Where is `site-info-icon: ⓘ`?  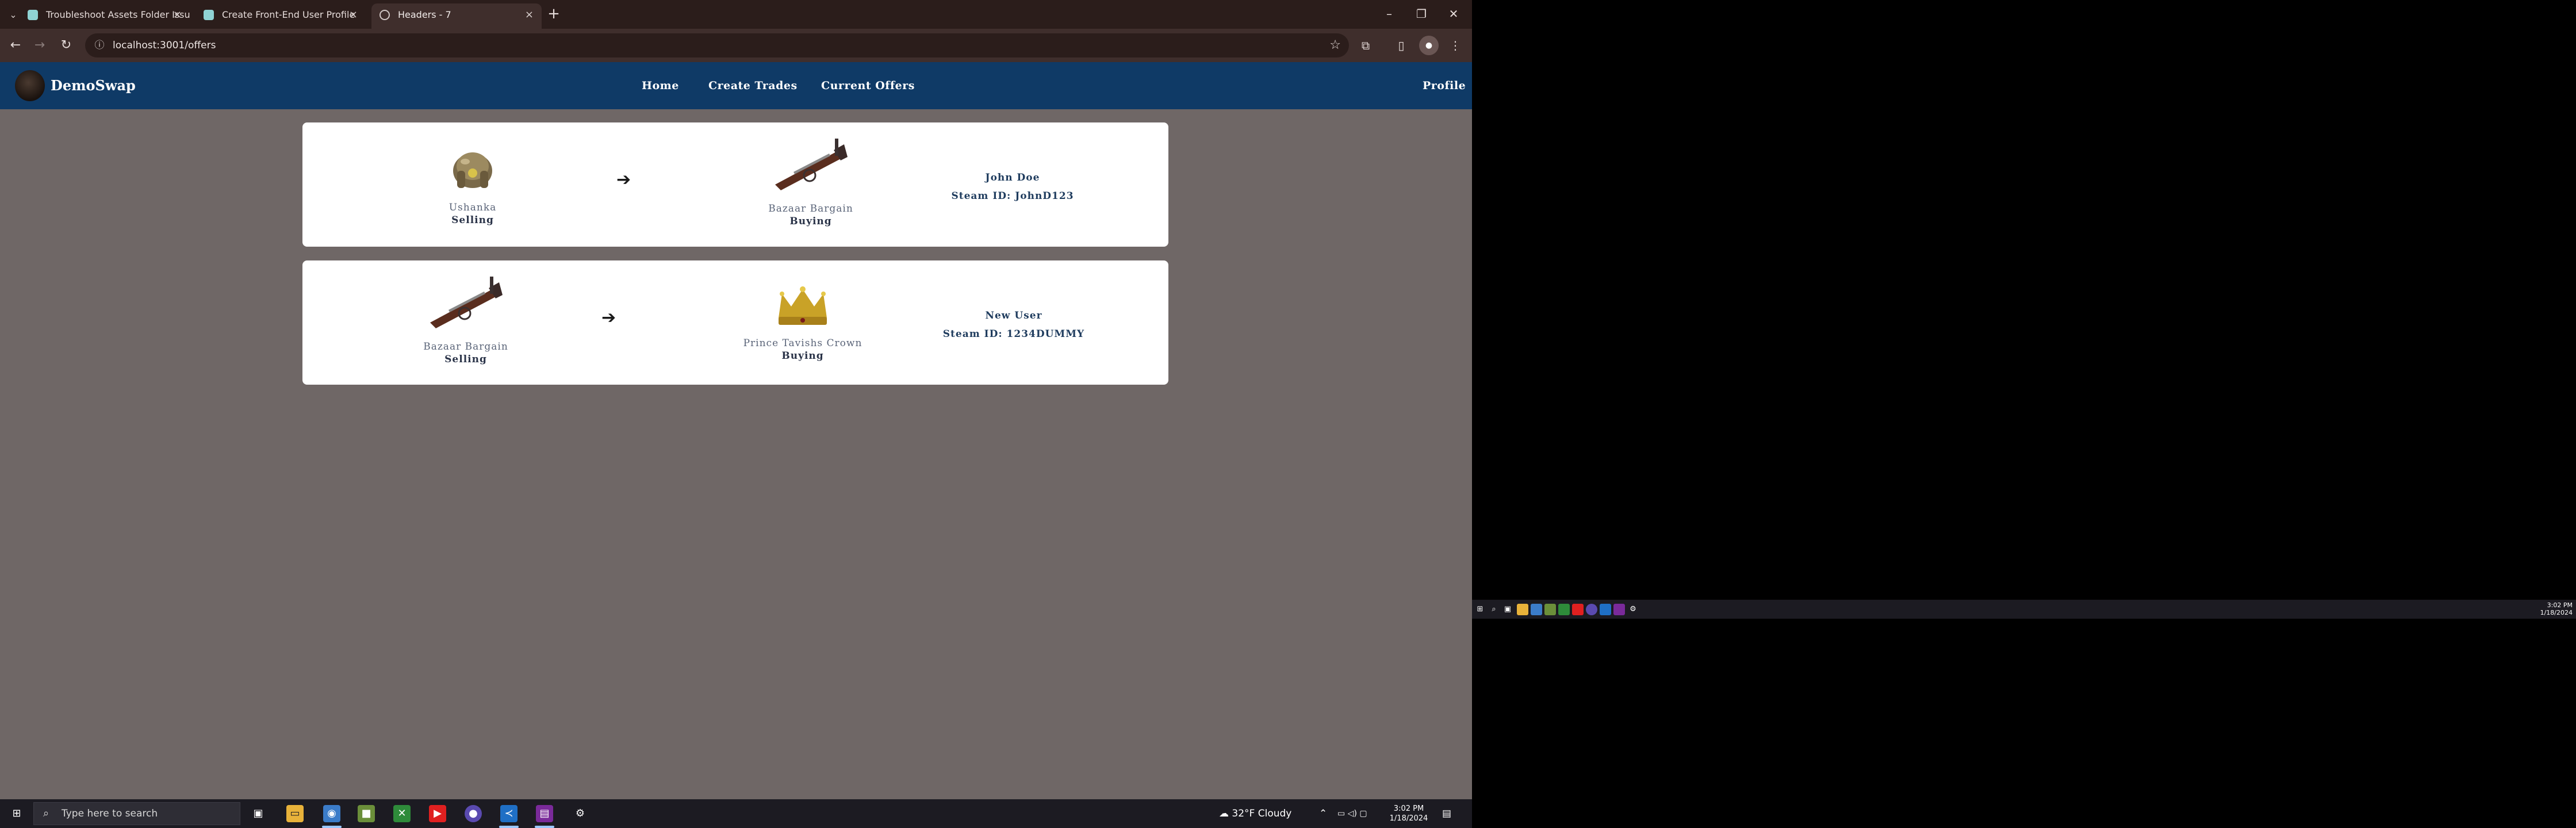
site-info-icon: ⓘ is located at coordinates (99, 45).